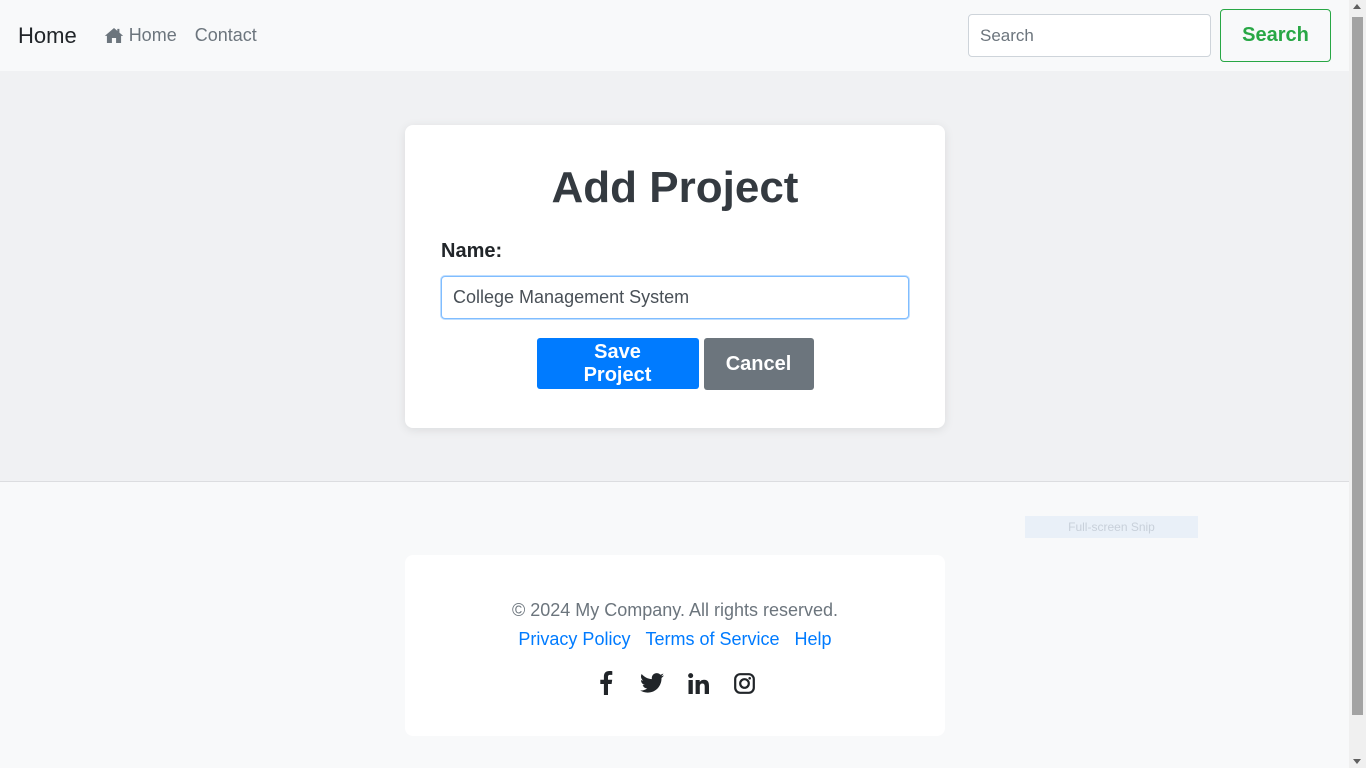 Image resolution: width=1366 pixels, height=768 pixels. I want to click on instagram-icon, so click(744, 683).